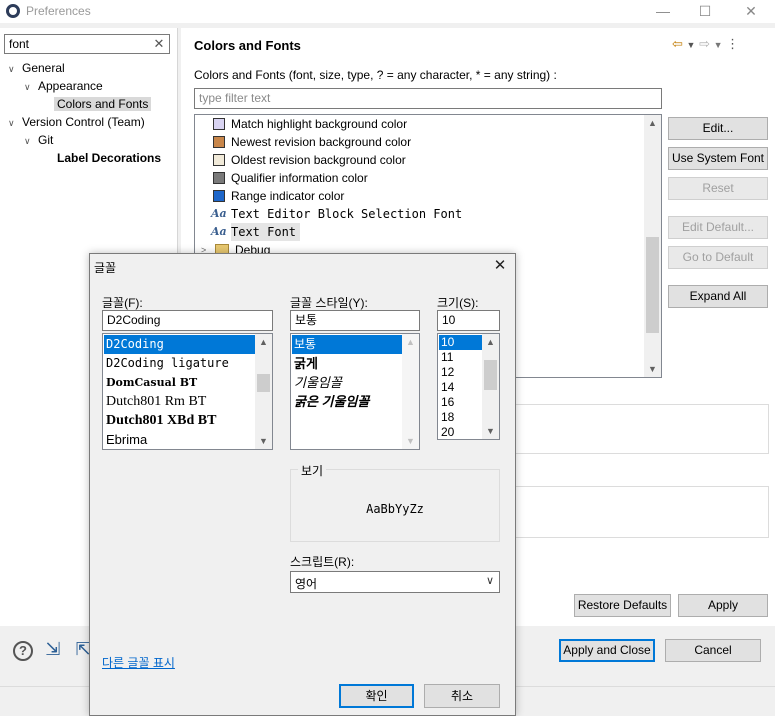 This screenshot has height=716, width=775. Describe the element at coordinates (468, 320) in the screenshot. I see `font-size-input: 10` at that location.